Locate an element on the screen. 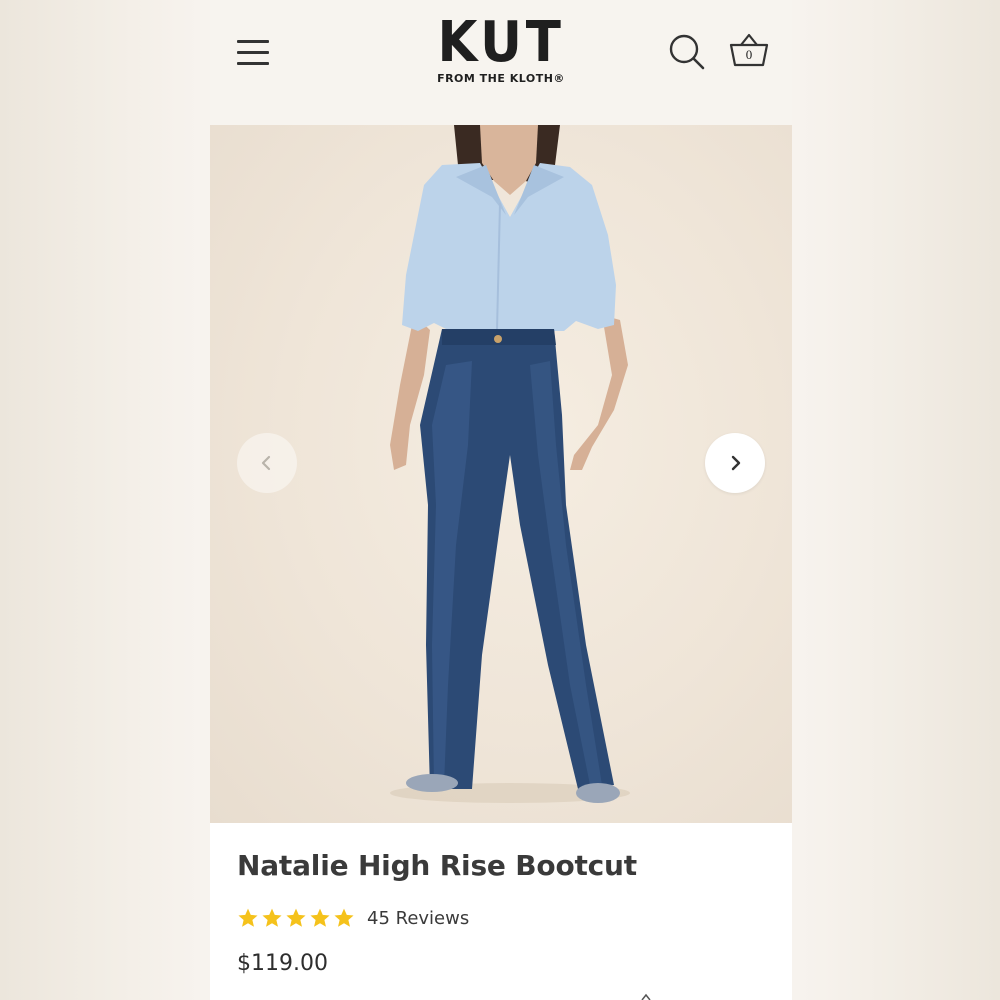 This screenshot has width=1000, height=1000. star-rating is located at coordinates (297, 918).